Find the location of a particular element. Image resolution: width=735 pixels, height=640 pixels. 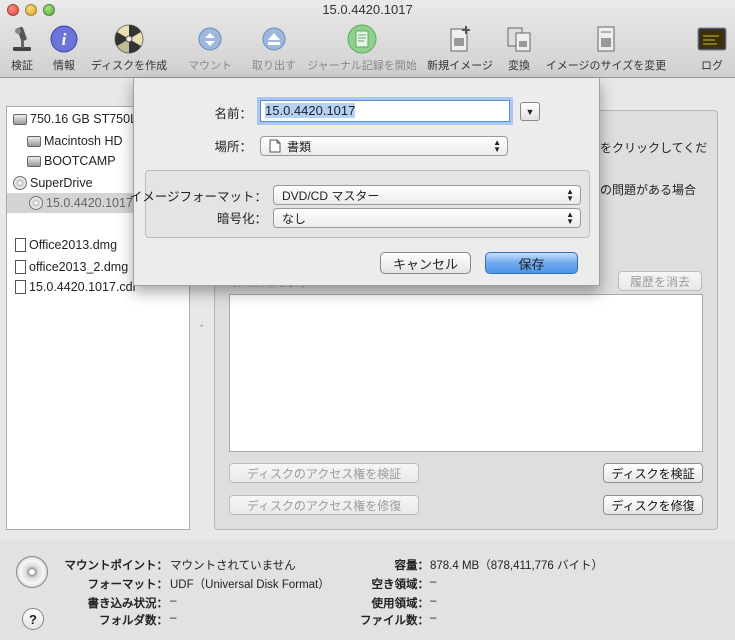

toolbar-log-button: ログ is located at coordinates (712, 48).